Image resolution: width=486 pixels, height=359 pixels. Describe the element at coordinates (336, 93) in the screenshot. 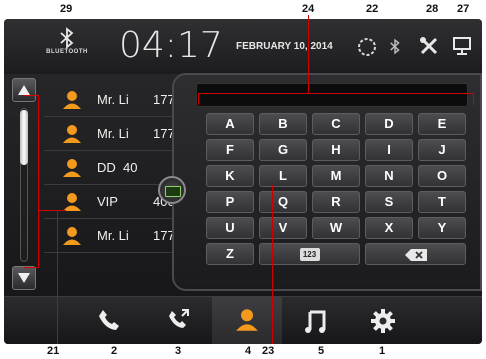

I see `callout-line-24-h` at that location.